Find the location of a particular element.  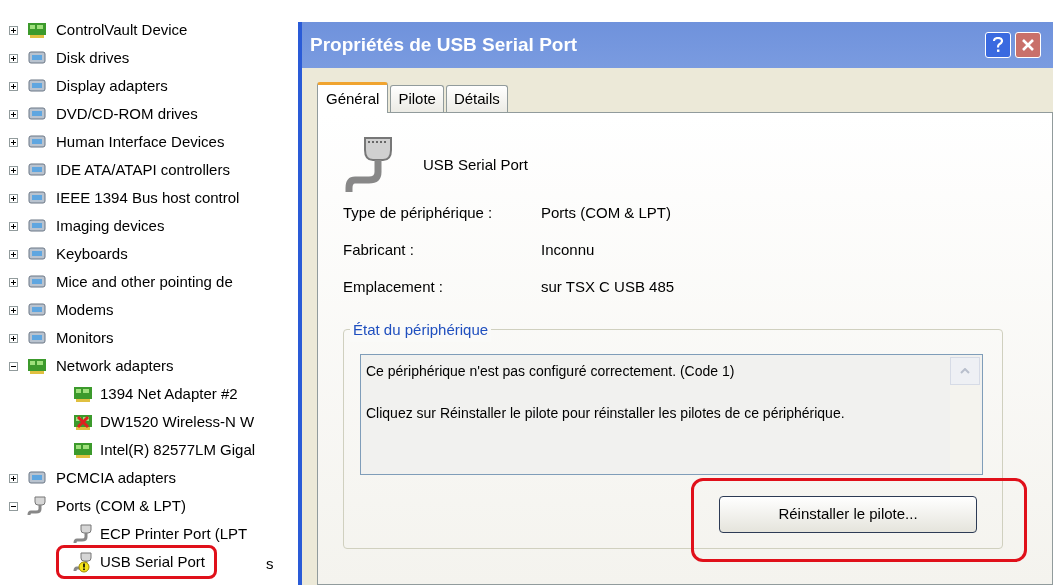

tree-item: Keyboards is located at coordinates (92, 254).